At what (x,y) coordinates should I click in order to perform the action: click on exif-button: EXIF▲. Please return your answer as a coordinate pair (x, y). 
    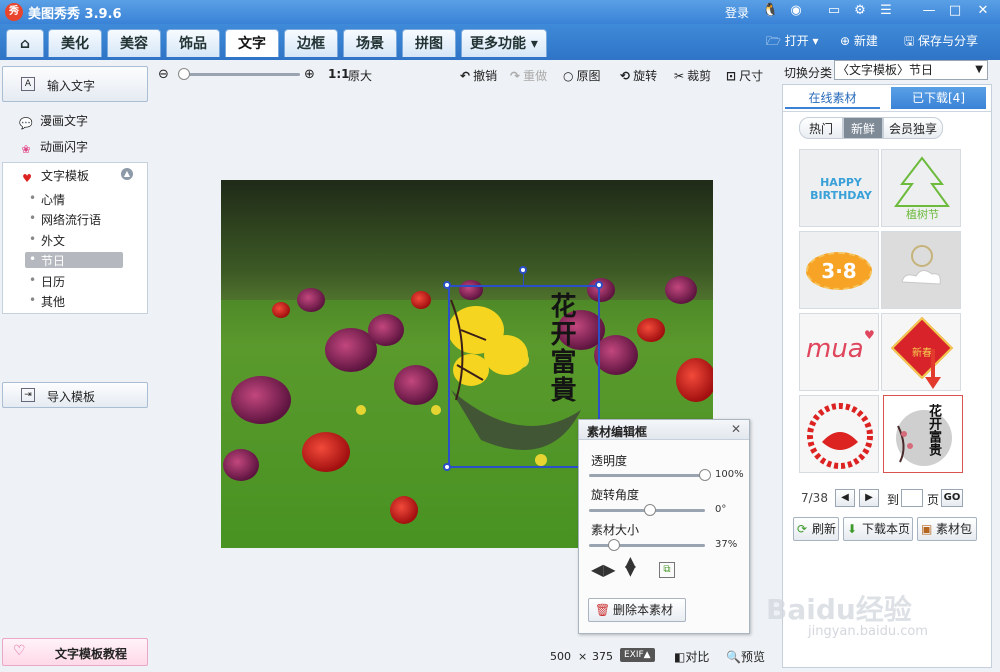
    Looking at the image, I should click on (637, 655).